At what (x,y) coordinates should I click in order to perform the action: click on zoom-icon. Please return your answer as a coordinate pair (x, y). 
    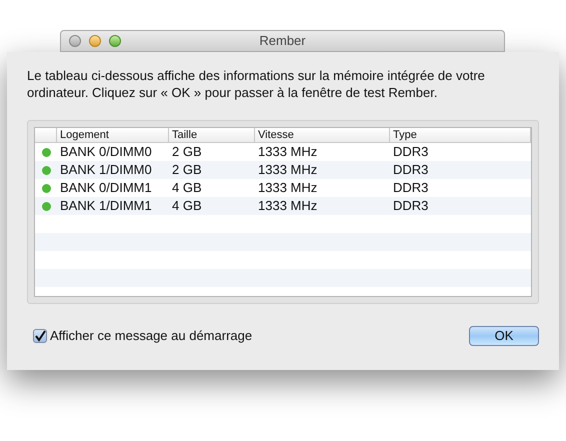
    Looking at the image, I should click on (115, 41).